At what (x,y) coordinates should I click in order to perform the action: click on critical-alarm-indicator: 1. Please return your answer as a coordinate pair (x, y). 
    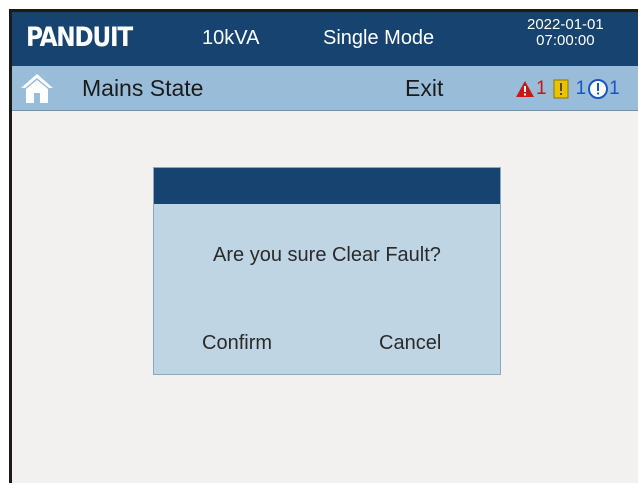
    Looking at the image, I should click on (531, 89).